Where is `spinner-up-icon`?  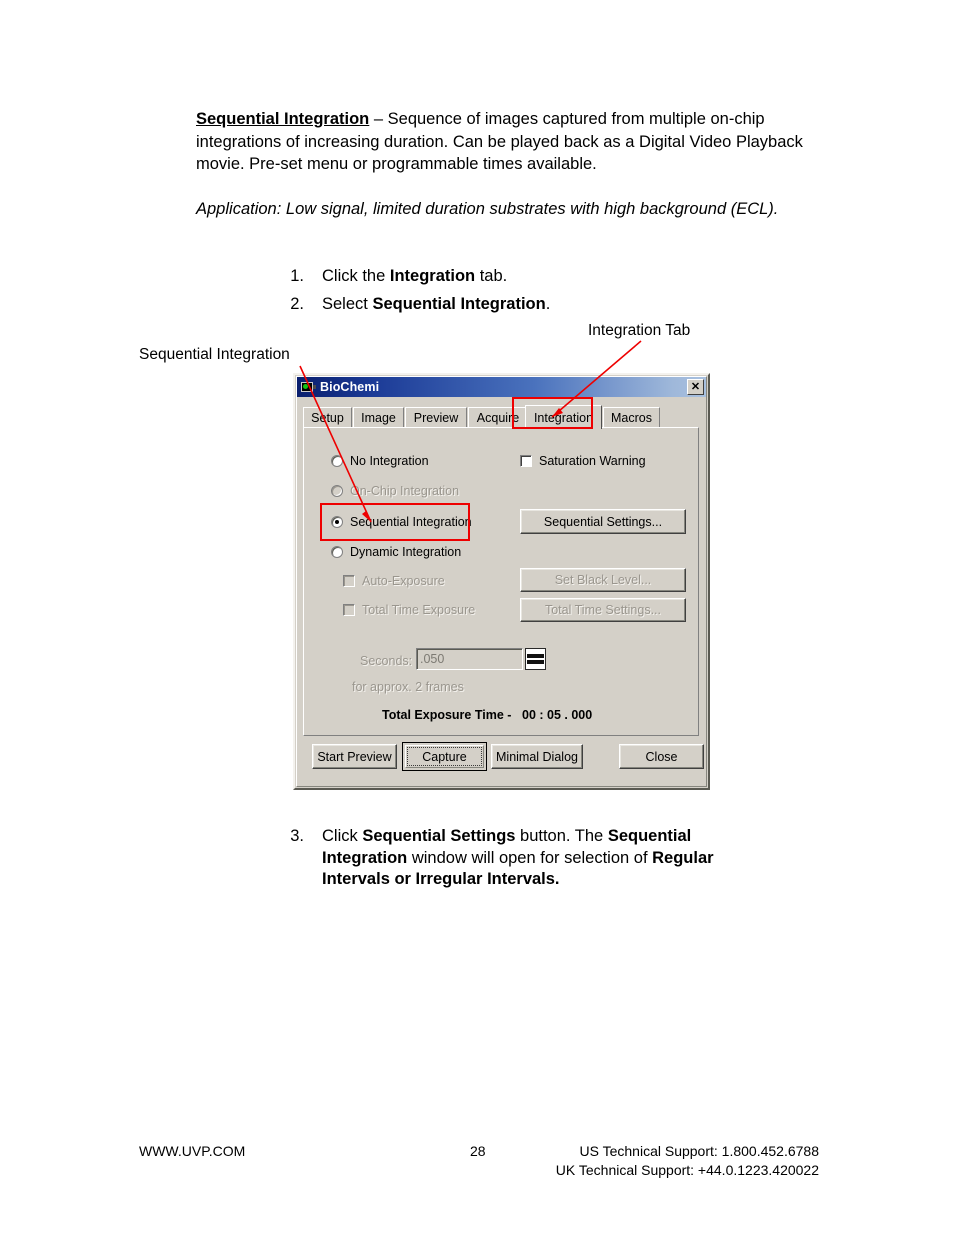 spinner-up-icon is located at coordinates (535, 656).